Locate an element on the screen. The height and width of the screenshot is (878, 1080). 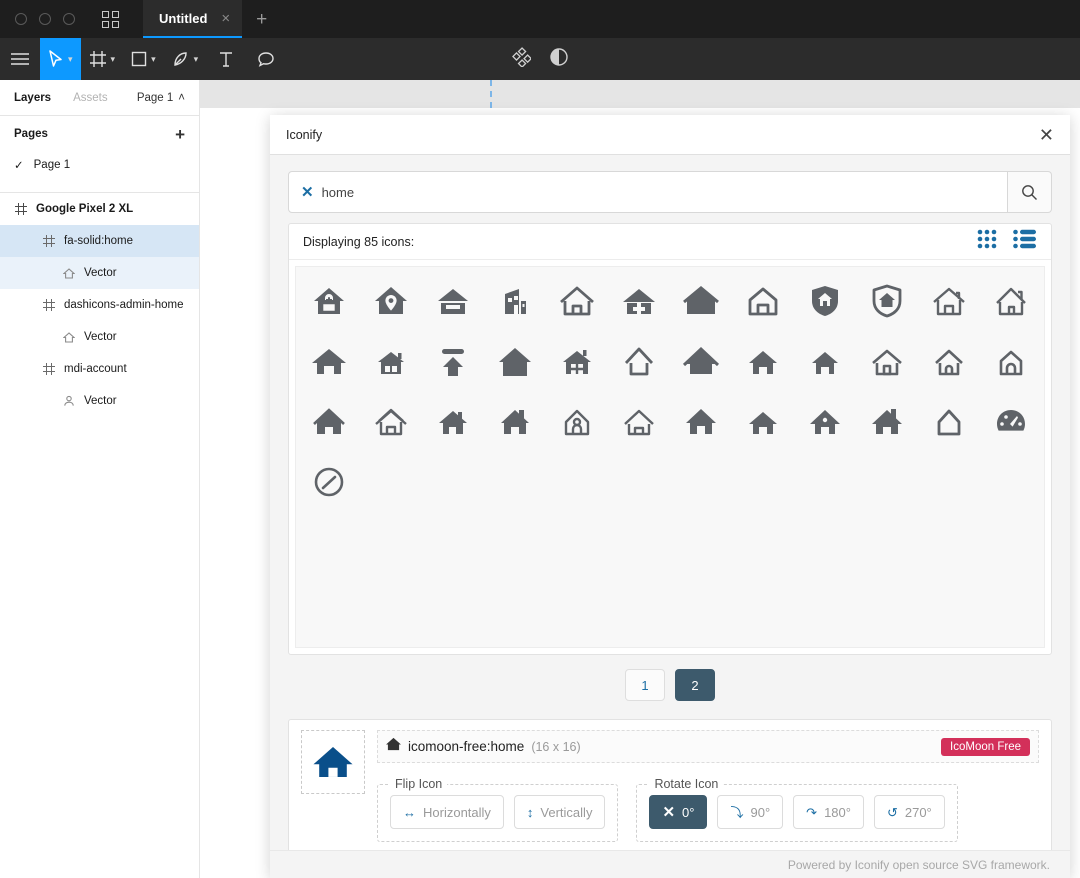
layer-row-vector-1: Vector is located at coordinates (99, 273).